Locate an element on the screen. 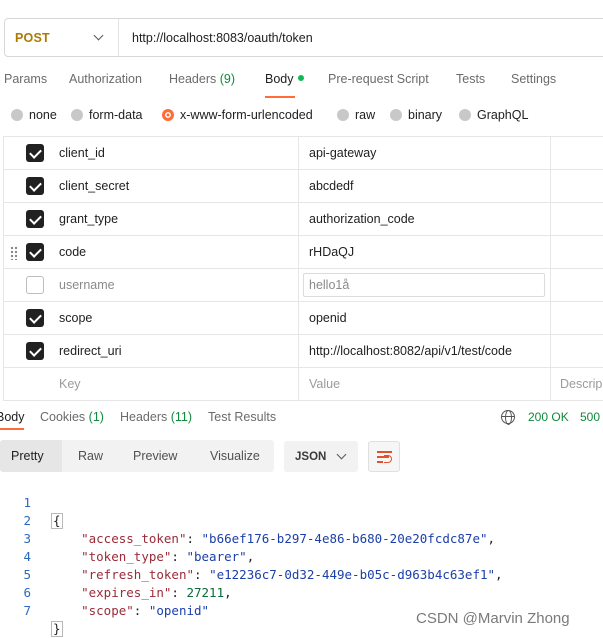 The width and height of the screenshot is (603, 638). radio-form-data-label: form-data is located at coordinates (116, 115).